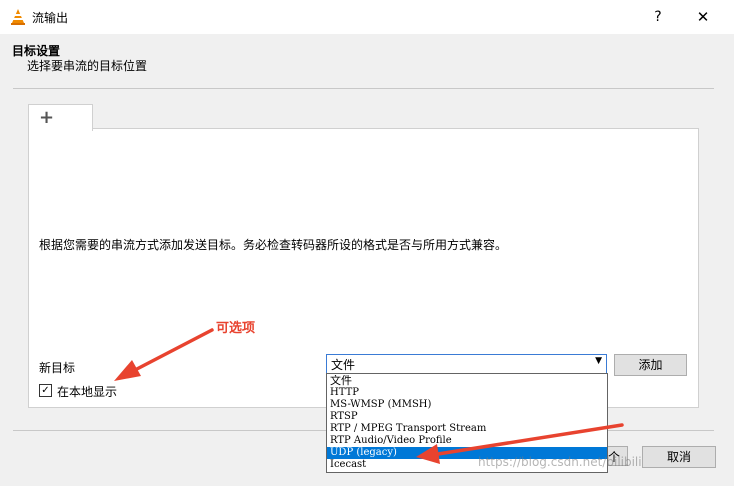  Describe the element at coordinates (467, 417) in the screenshot. I see `dropdown-option: RTSP` at that location.